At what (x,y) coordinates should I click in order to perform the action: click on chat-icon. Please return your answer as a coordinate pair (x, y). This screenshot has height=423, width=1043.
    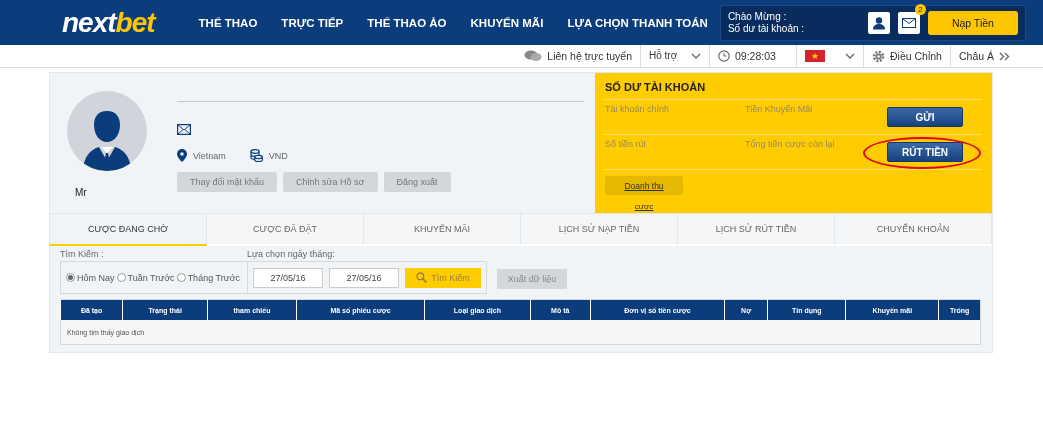
    Looking at the image, I should click on (533, 56).